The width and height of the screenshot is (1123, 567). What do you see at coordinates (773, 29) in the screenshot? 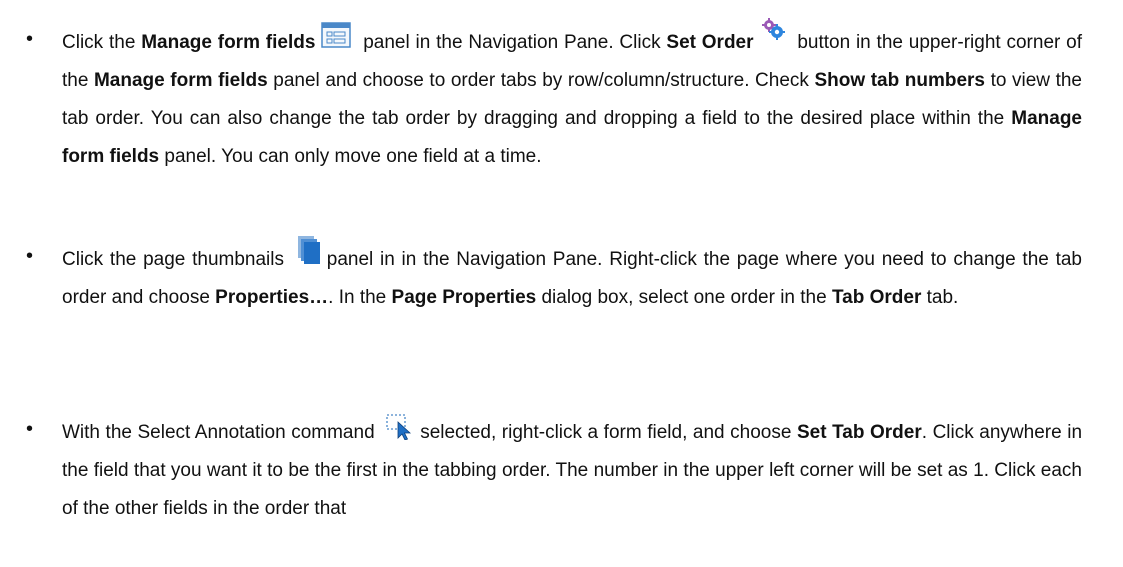
I see `gears-icon` at bounding box center [773, 29].